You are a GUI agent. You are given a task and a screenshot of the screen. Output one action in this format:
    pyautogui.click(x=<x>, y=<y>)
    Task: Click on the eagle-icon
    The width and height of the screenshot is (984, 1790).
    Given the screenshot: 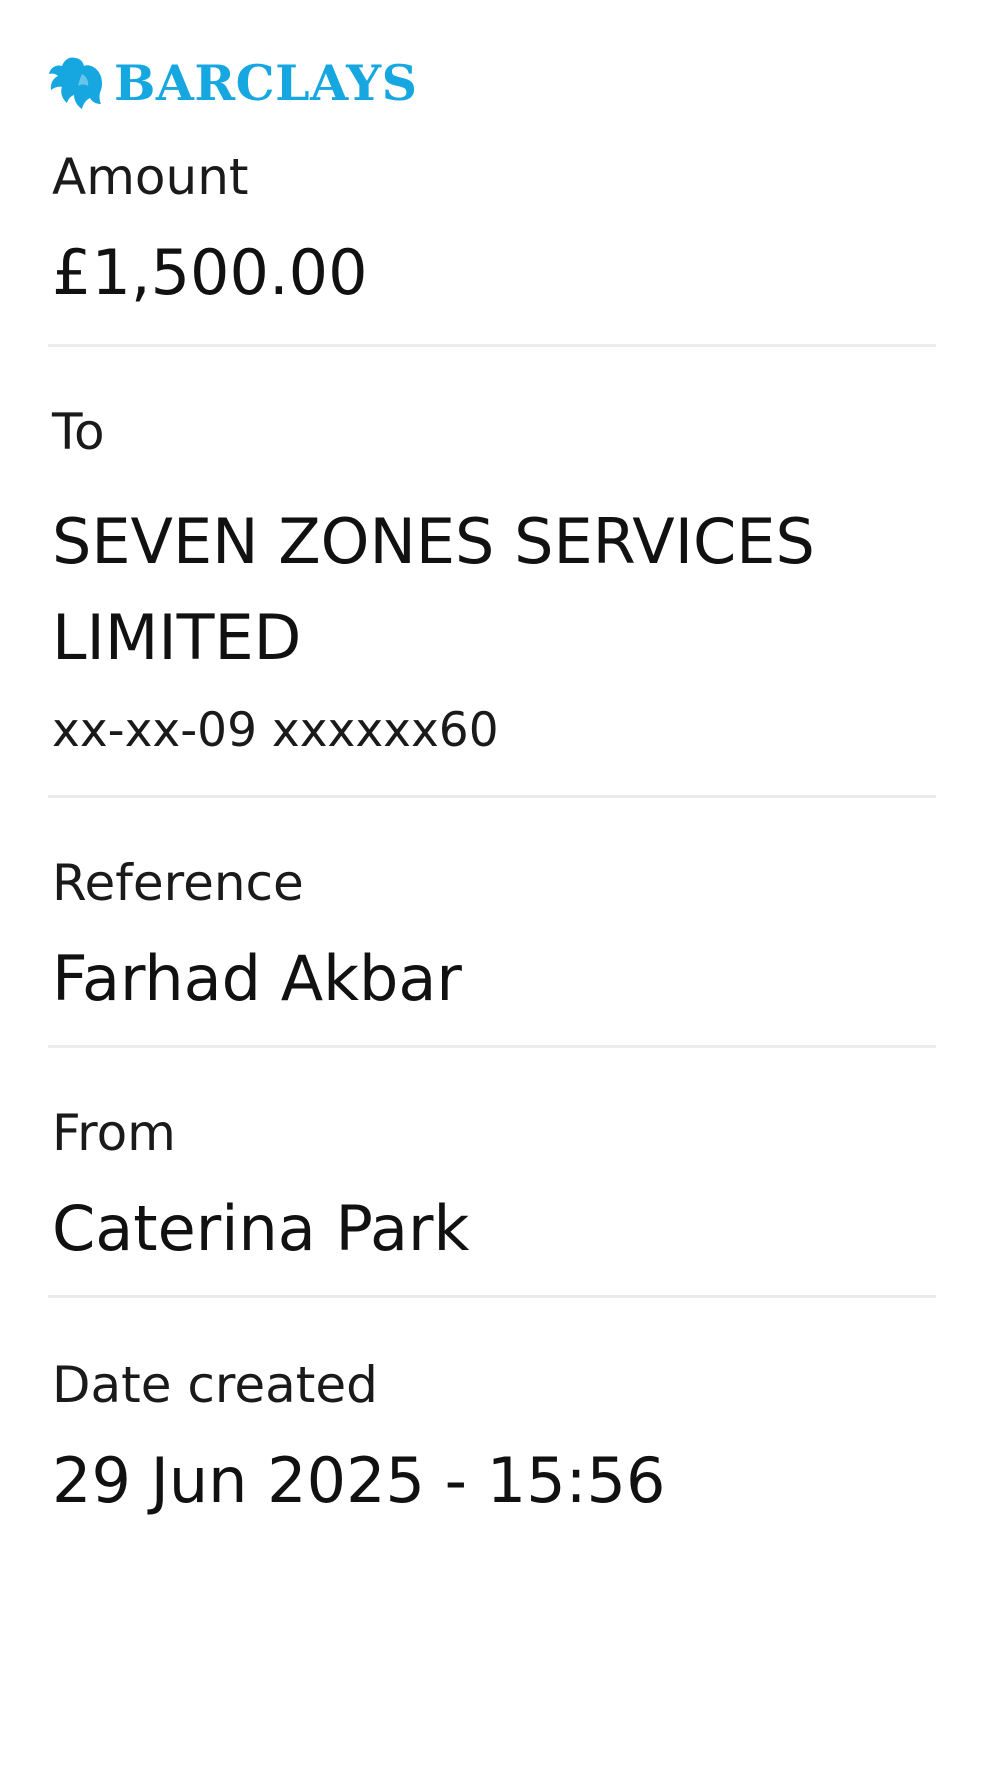 What is the action you would take?
    pyautogui.click(x=75, y=83)
    